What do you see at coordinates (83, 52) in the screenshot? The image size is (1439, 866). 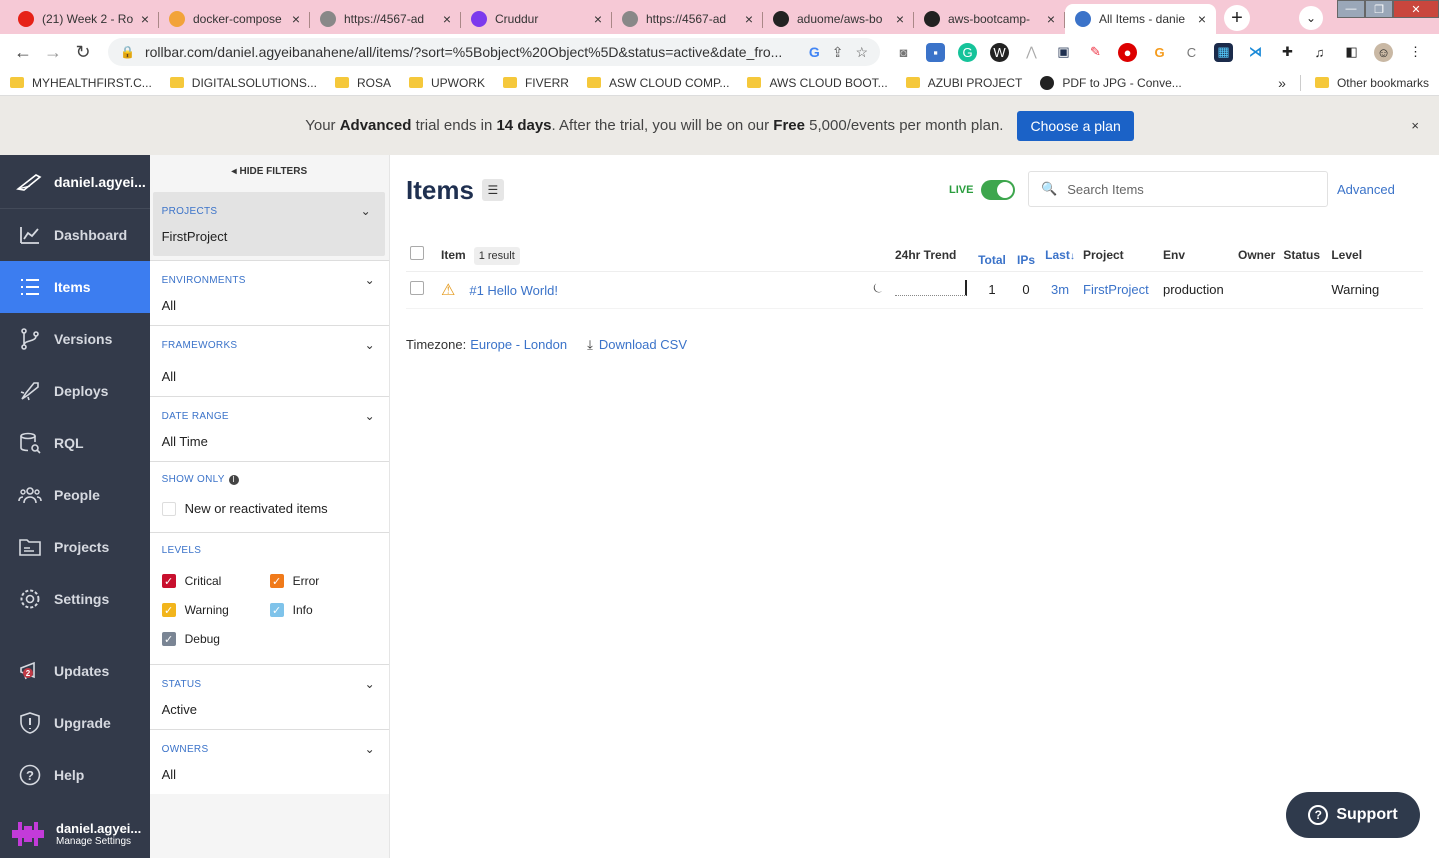 I see `reload-icon: ↻` at bounding box center [83, 52].